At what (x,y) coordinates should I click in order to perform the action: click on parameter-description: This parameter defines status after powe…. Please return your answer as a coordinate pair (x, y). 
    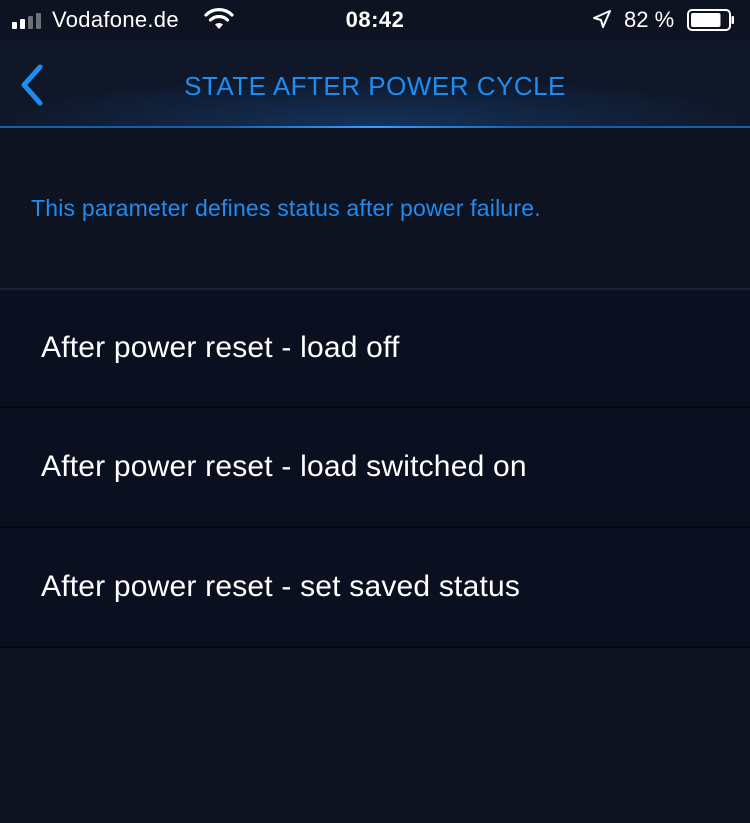
    Looking at the image, I should click on (286, 208).